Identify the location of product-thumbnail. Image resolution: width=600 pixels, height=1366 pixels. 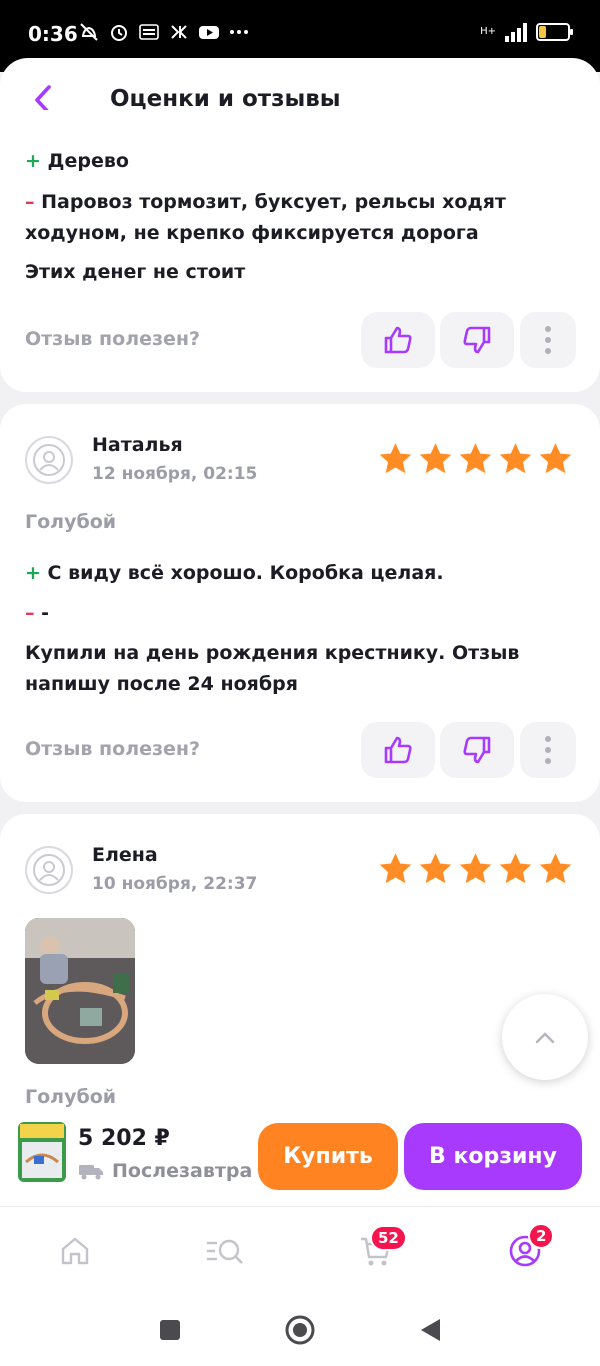
(42, 1152).